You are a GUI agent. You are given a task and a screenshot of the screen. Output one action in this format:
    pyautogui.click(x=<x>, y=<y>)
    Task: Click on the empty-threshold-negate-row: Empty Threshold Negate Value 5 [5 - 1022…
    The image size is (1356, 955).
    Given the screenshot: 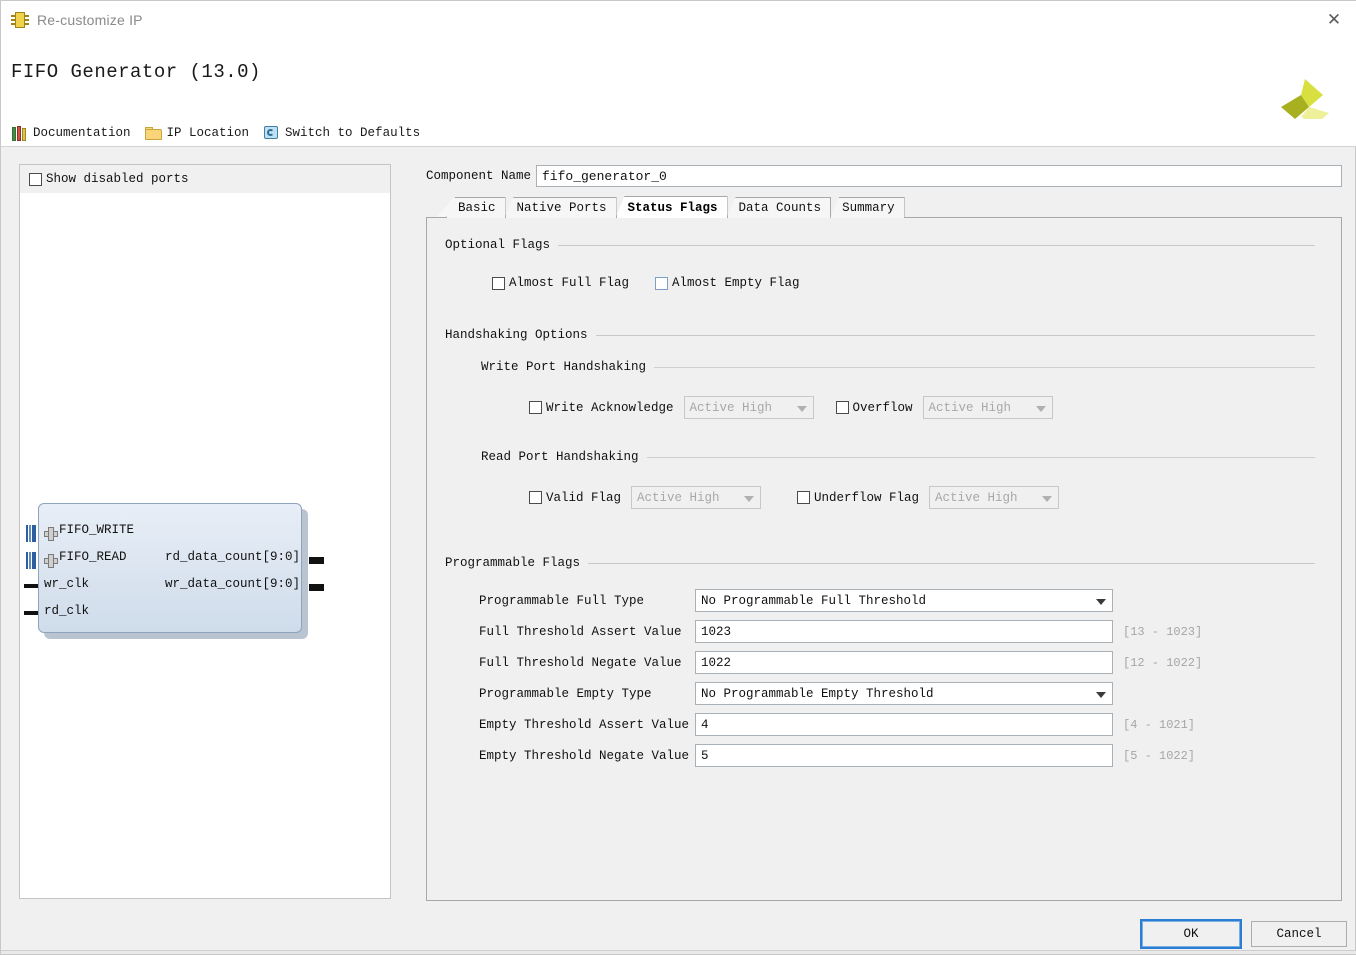 What is the action you would take?
    pyautogui.click(x=874, y=755)
    